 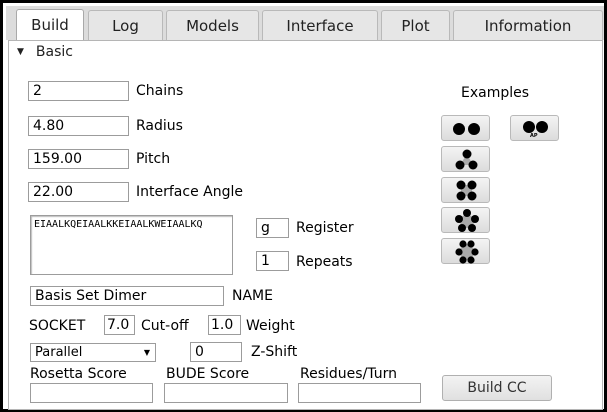 I want to click on hexamer-example-button, so click(x=465, y=251).